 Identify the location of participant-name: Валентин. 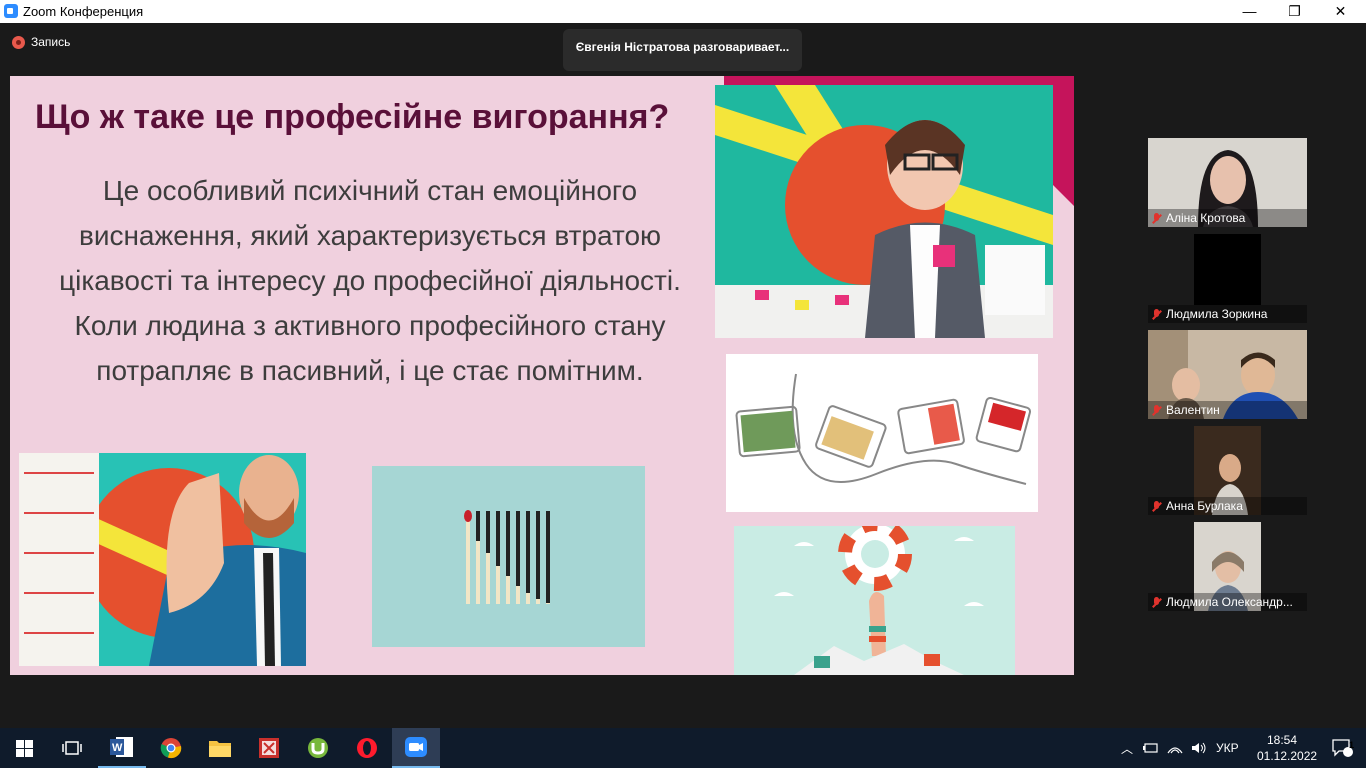
(1193, 410).